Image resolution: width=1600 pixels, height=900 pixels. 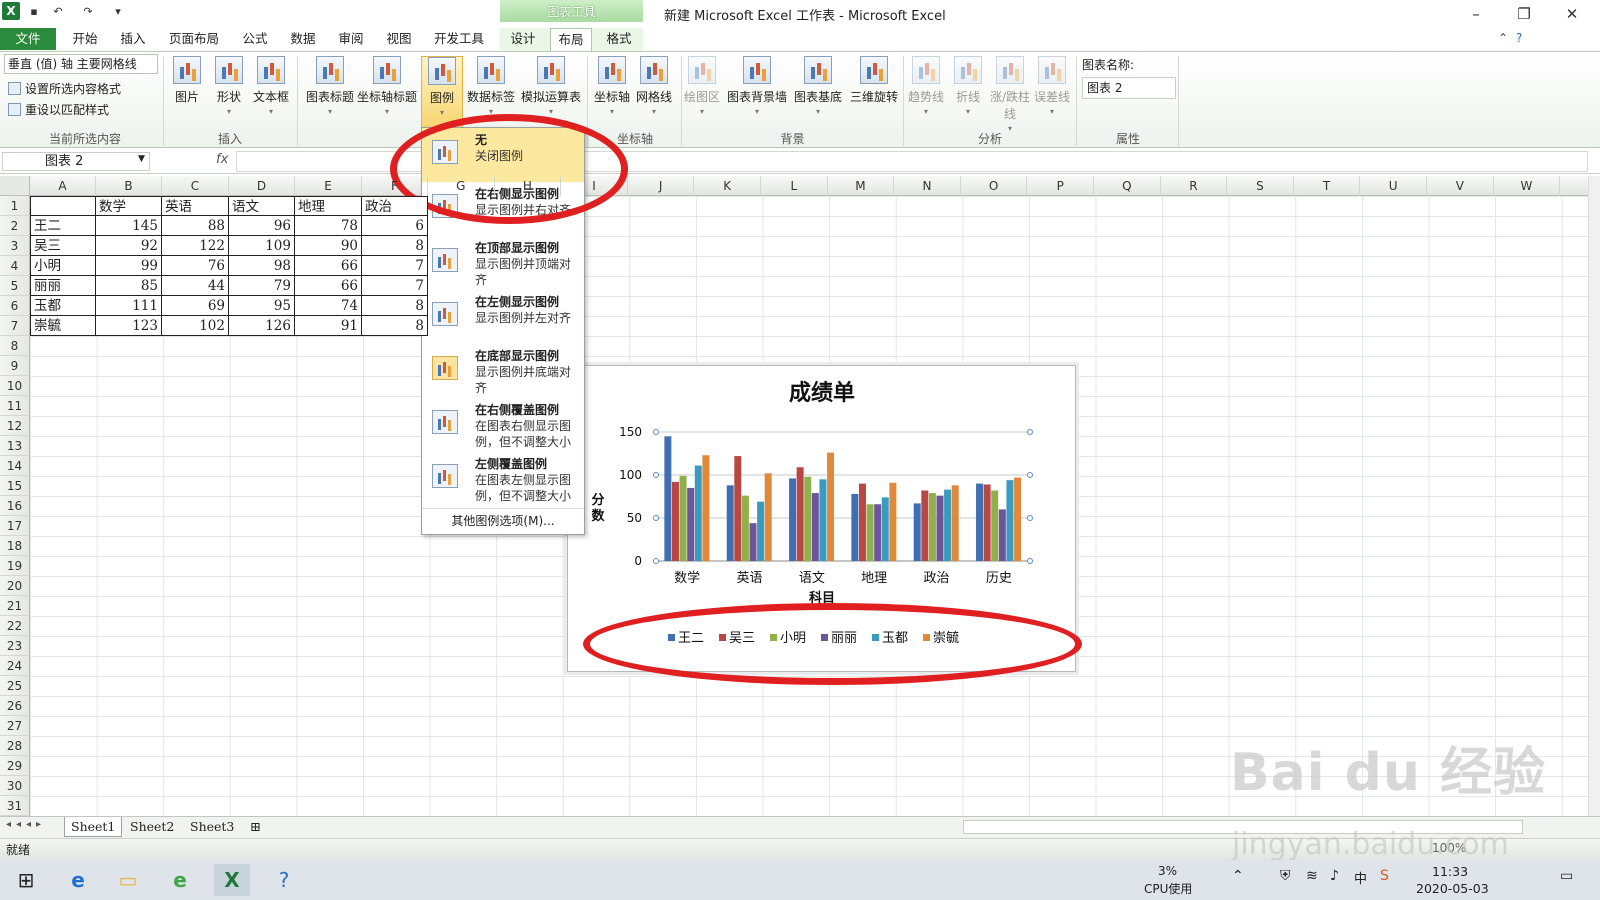 I want to click on volume-icon: ♪, so click(x=1334, y=876).